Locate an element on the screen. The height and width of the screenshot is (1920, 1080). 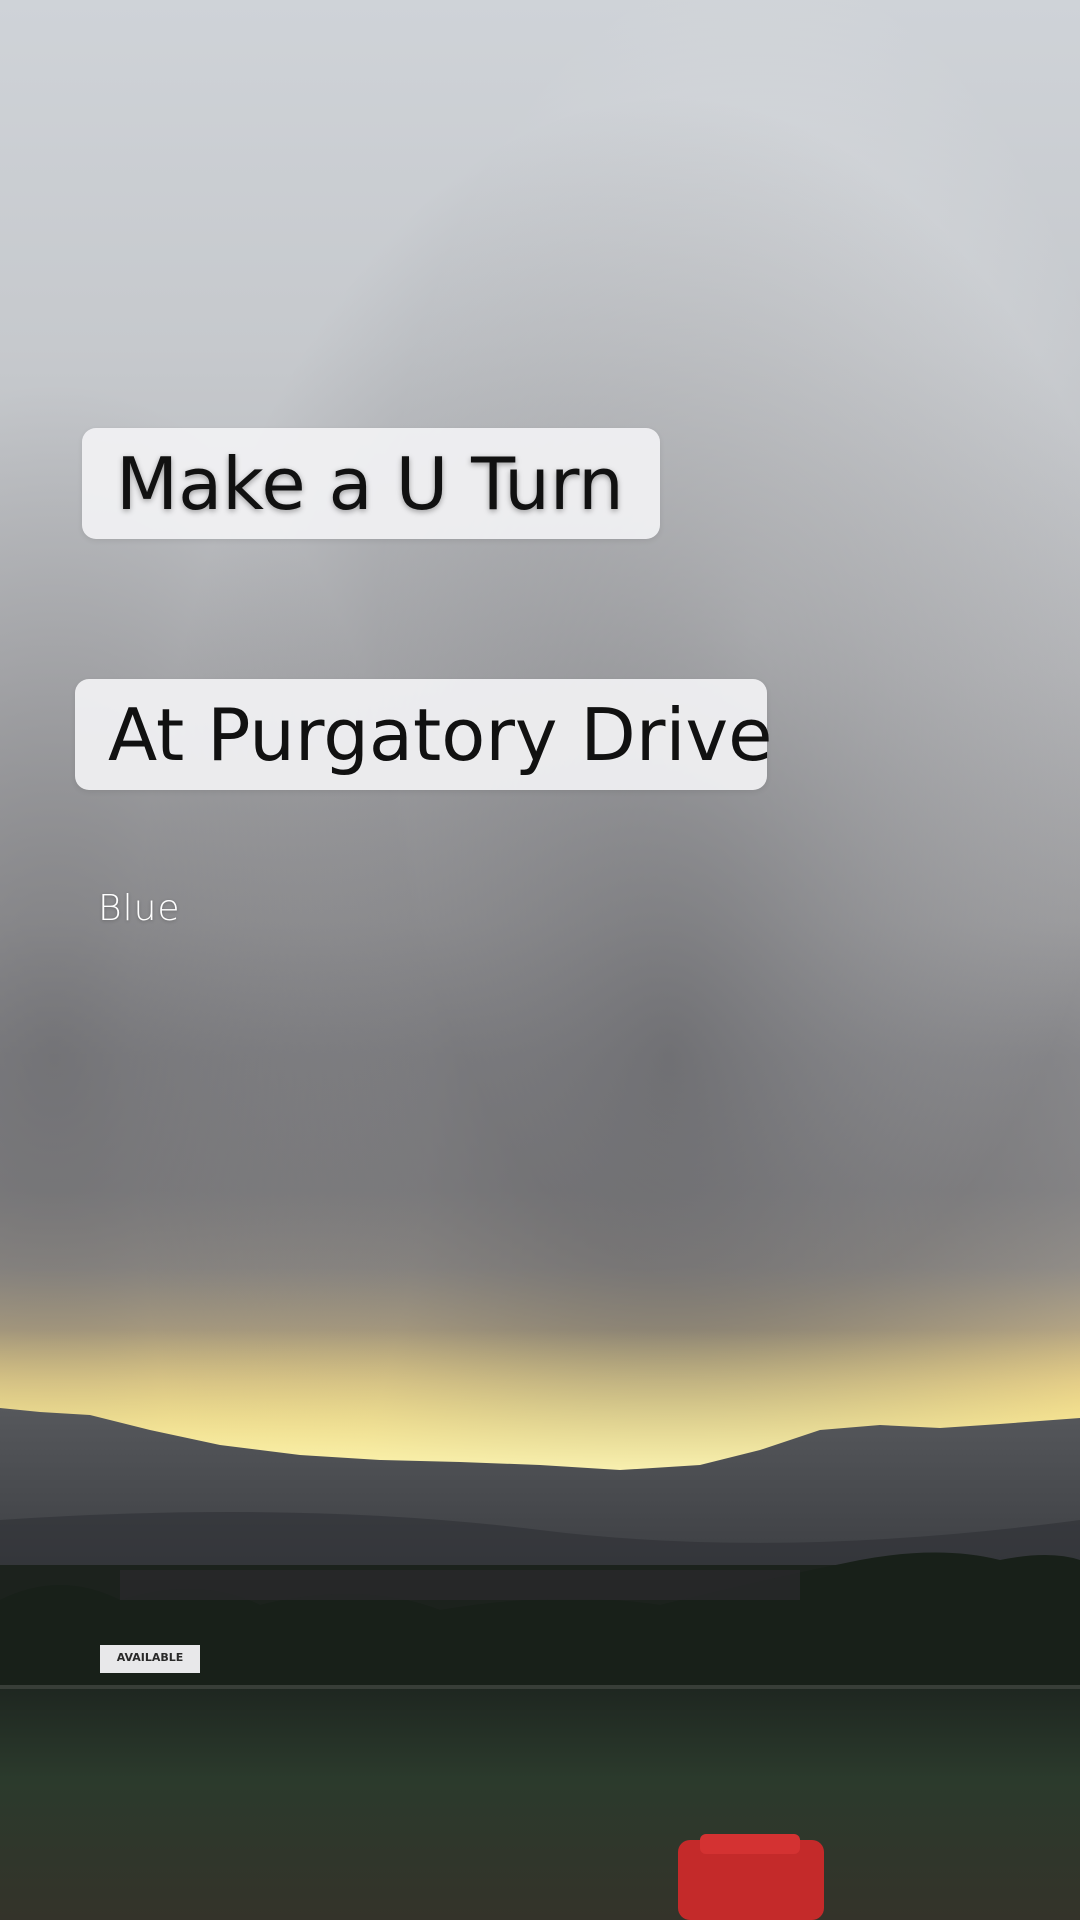
caption-1-text: Make a U Turn is located at coordinates (370, 483).